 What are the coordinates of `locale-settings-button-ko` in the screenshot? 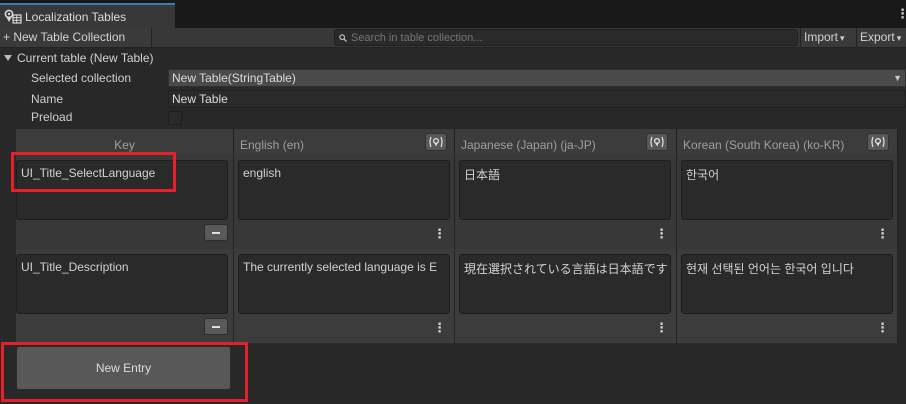 It's located at (878, 142).